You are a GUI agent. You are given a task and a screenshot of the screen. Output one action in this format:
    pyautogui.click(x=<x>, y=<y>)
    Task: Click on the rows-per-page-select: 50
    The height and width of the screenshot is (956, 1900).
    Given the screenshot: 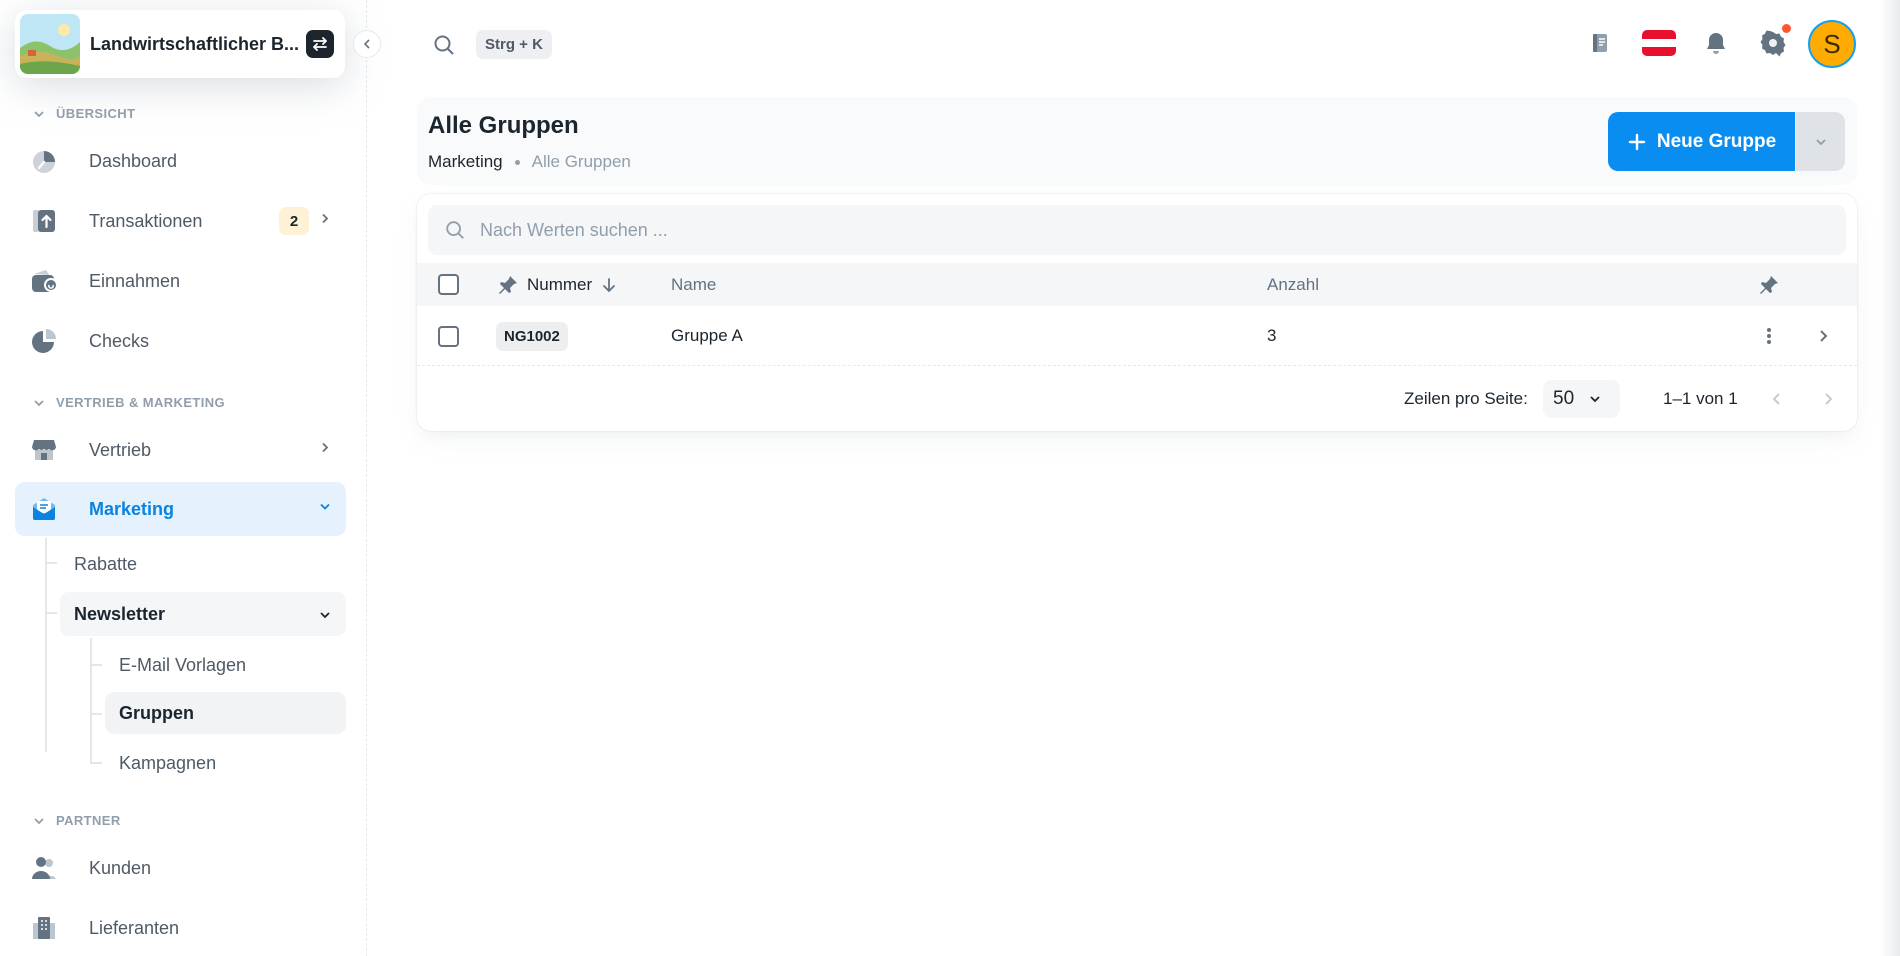 What is the action you would take?
    pyautogui.click(x=1581, y=399)
    